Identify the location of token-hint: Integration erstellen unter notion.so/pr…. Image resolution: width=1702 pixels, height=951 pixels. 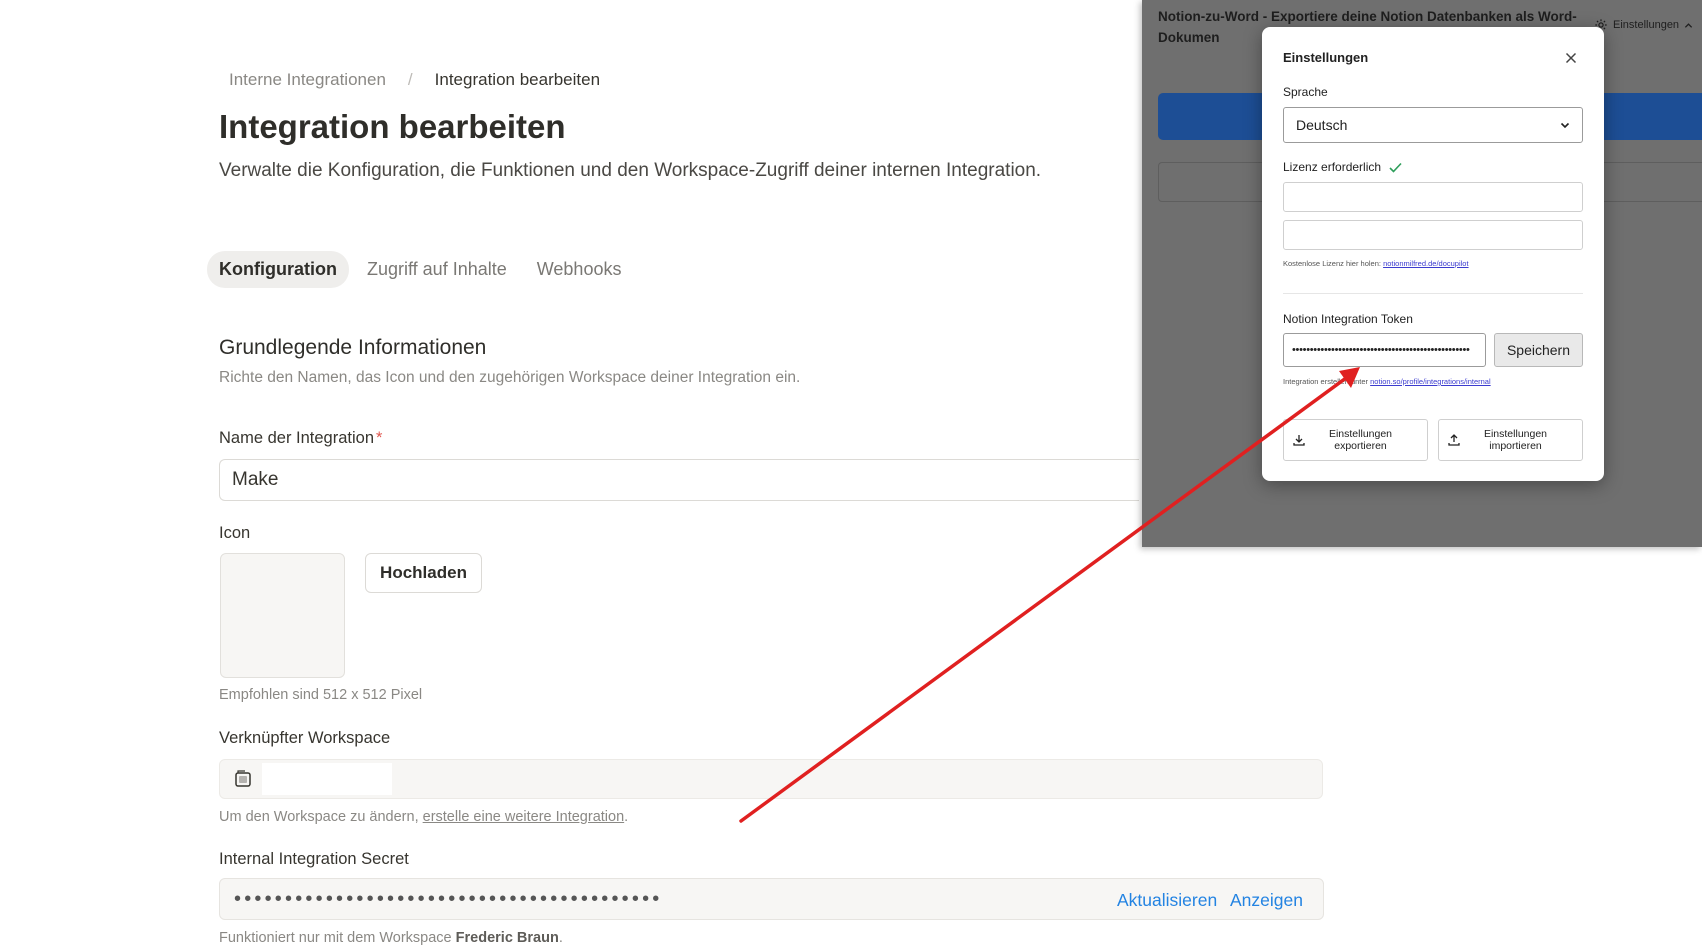
(1387, 381).